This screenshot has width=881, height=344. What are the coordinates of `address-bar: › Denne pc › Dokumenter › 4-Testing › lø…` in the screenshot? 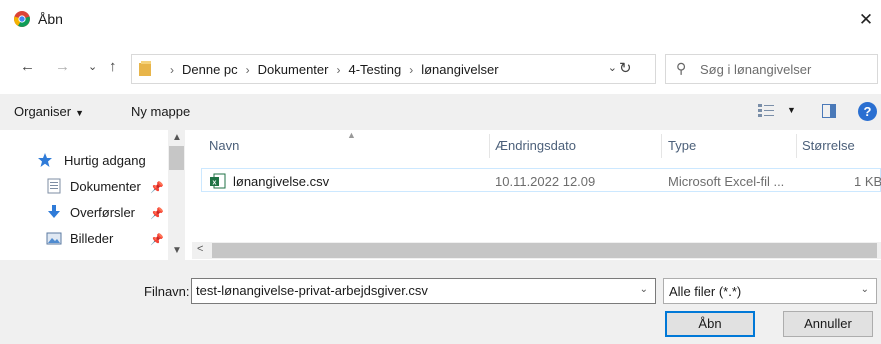 It's located at (393, 69).